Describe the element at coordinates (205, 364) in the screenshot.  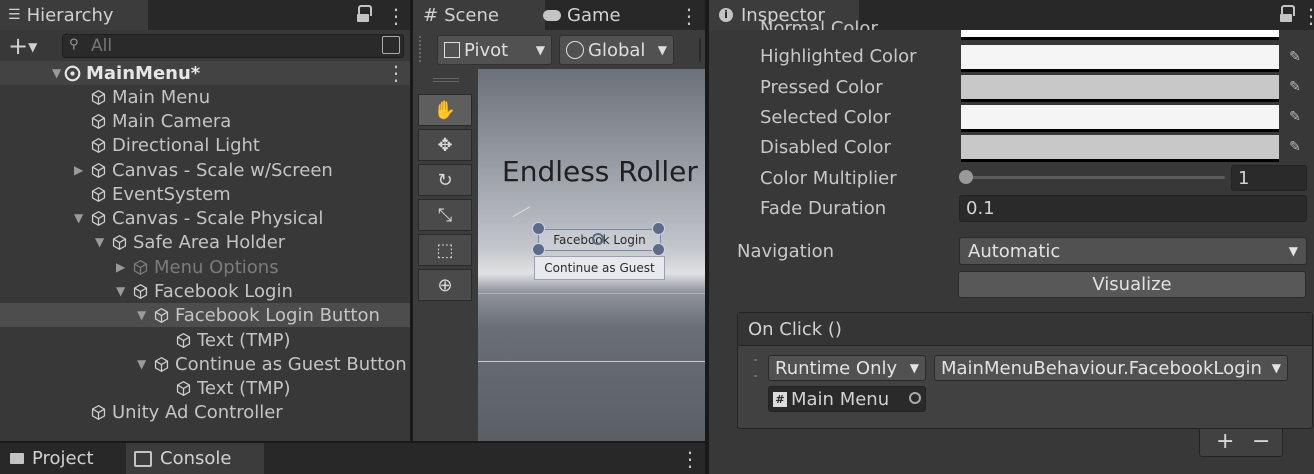
I see `tree-item: ▼ Continue as Guest Button` at that location.